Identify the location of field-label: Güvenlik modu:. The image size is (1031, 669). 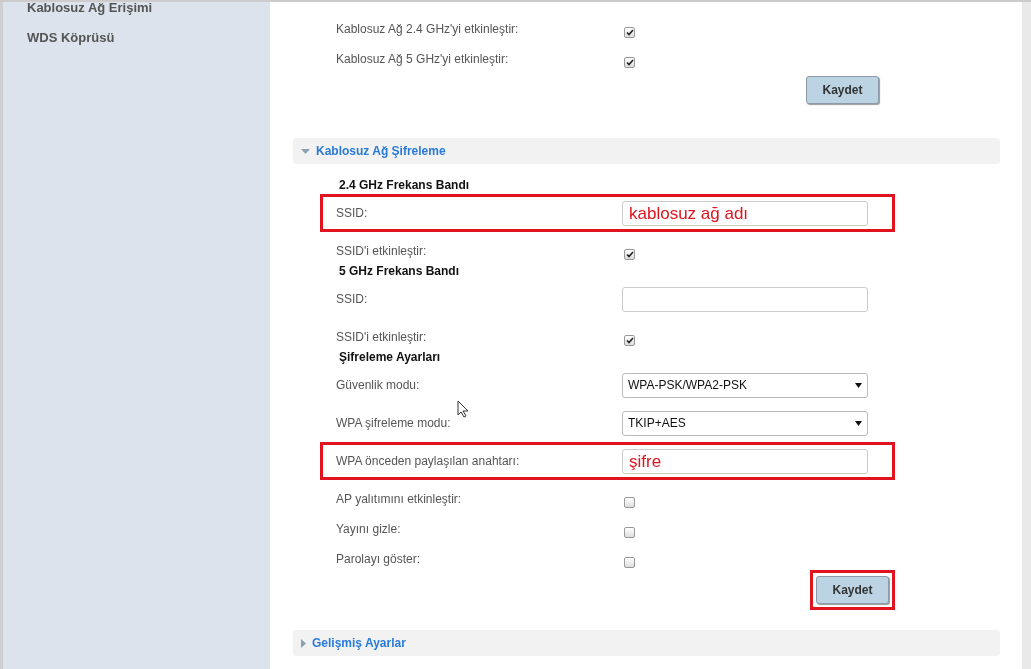
(378, 385).